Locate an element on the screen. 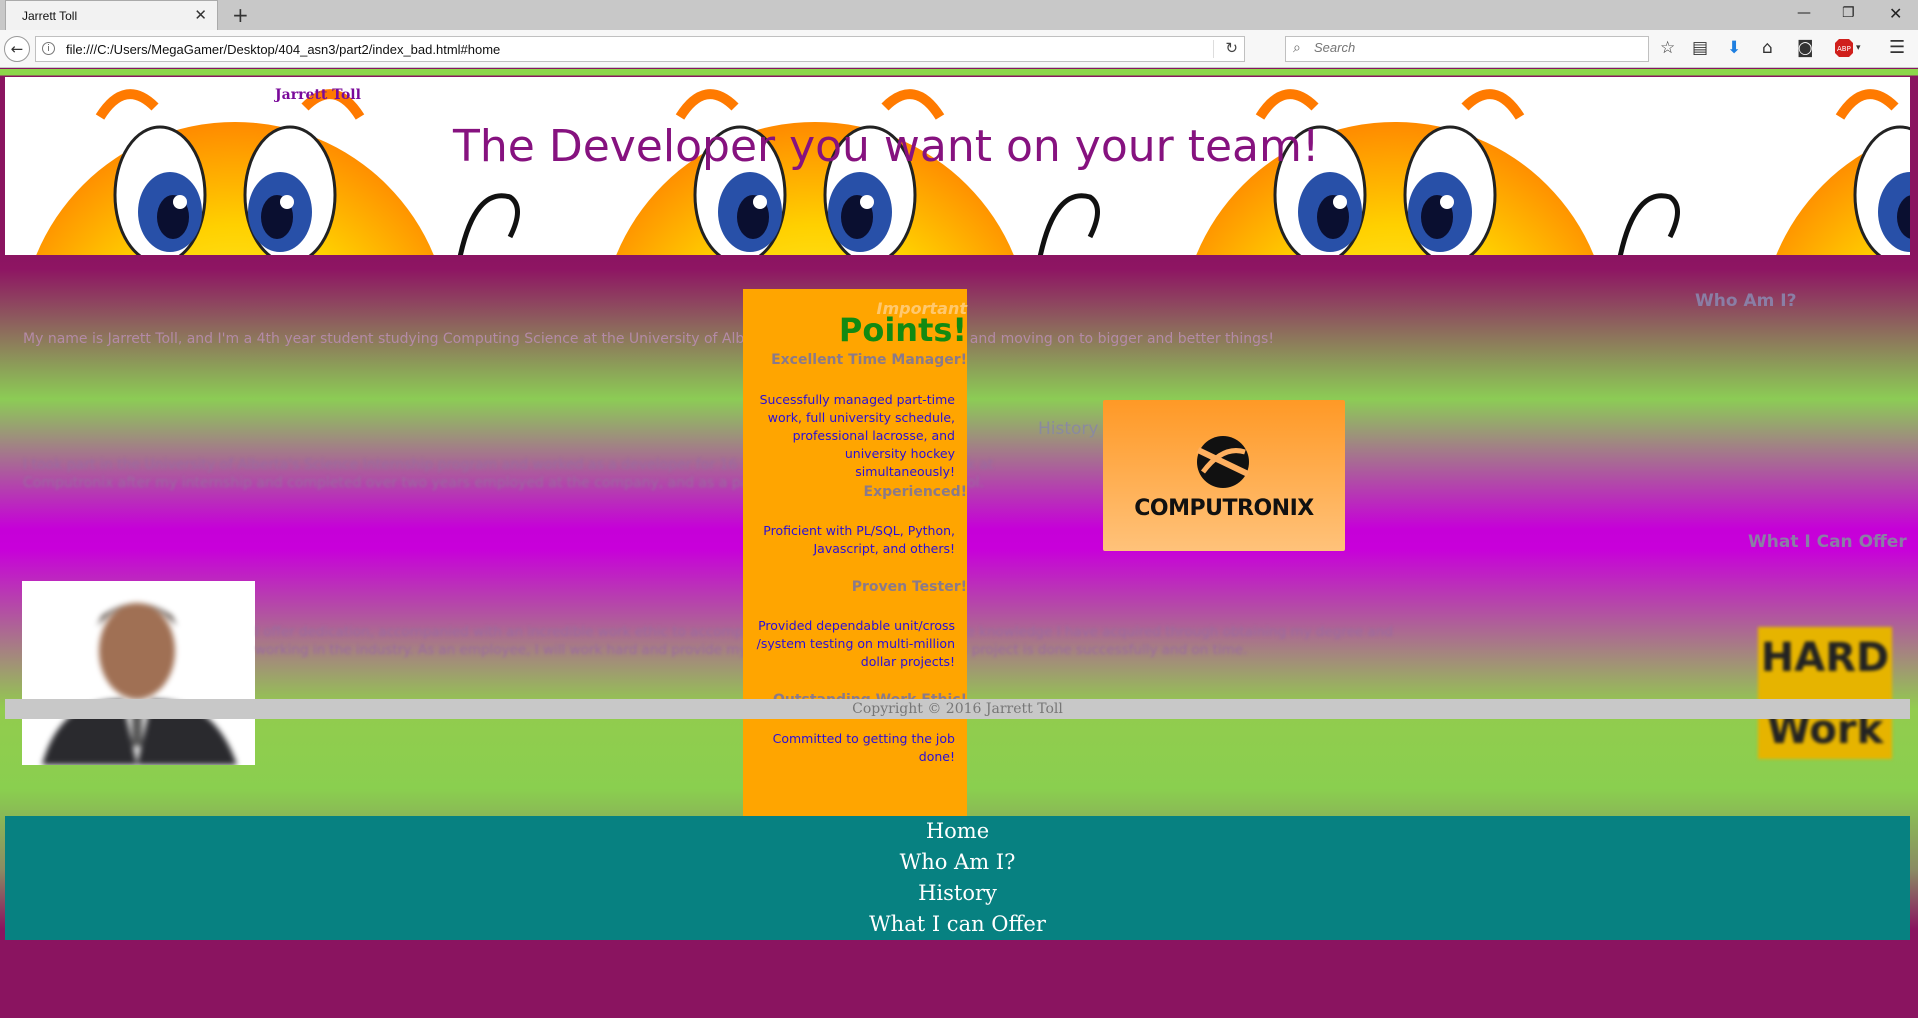 This screenshot has height=1018, width=1918. restore-icon: ❐ is located at coordinates (1848, 13).